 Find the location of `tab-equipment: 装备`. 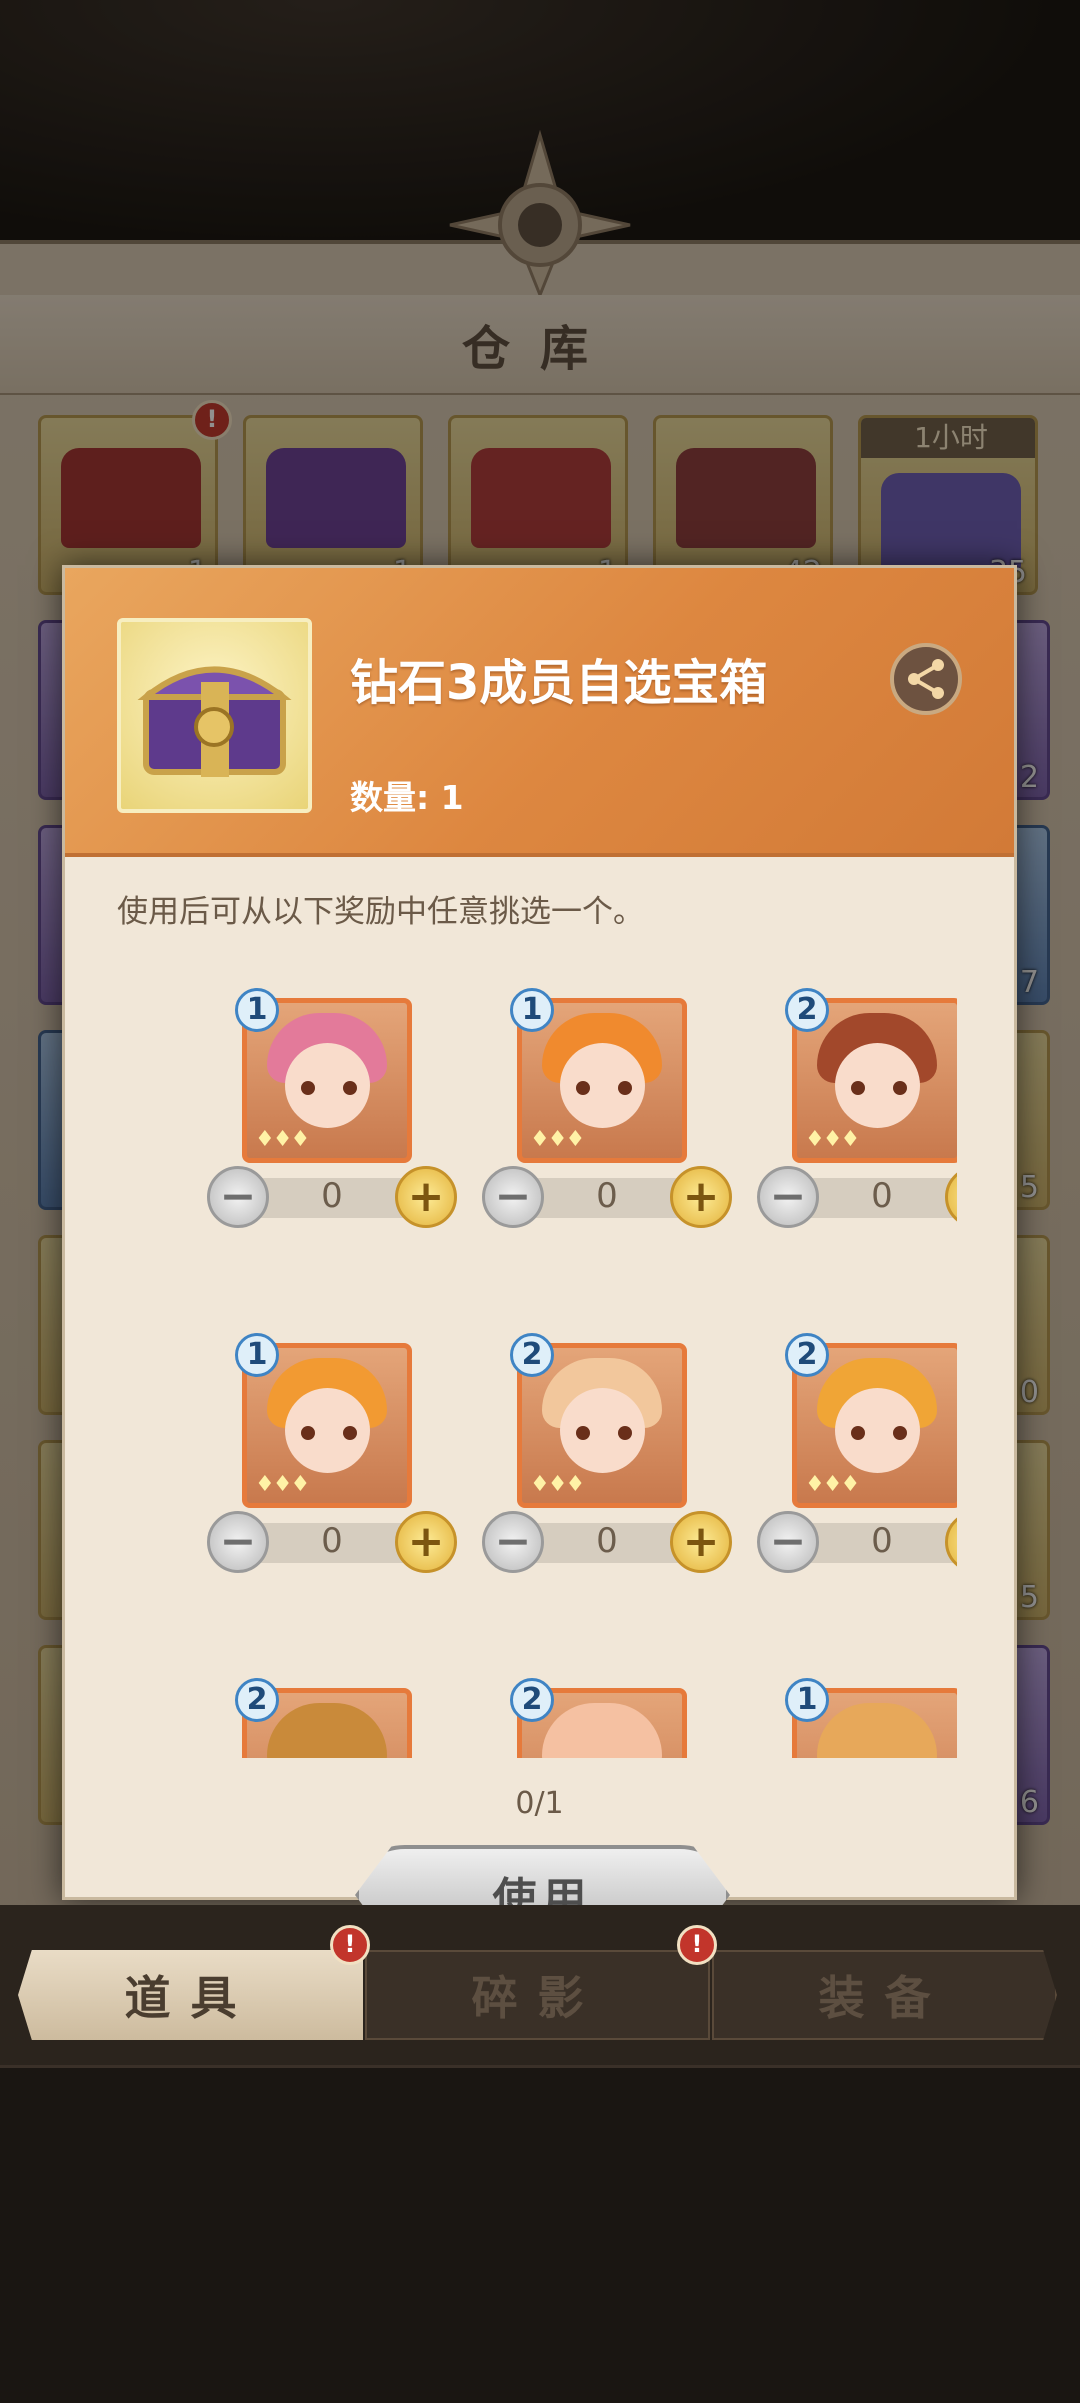

tab-equipment: 装备 is located at coordinates (884, 1995).